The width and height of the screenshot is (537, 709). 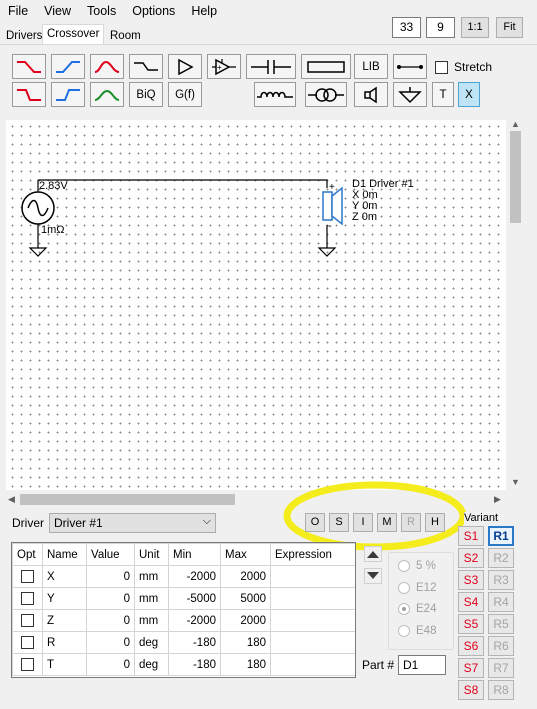 I want to click on bandpass-filter-2-button, so click(x=107, y=94).